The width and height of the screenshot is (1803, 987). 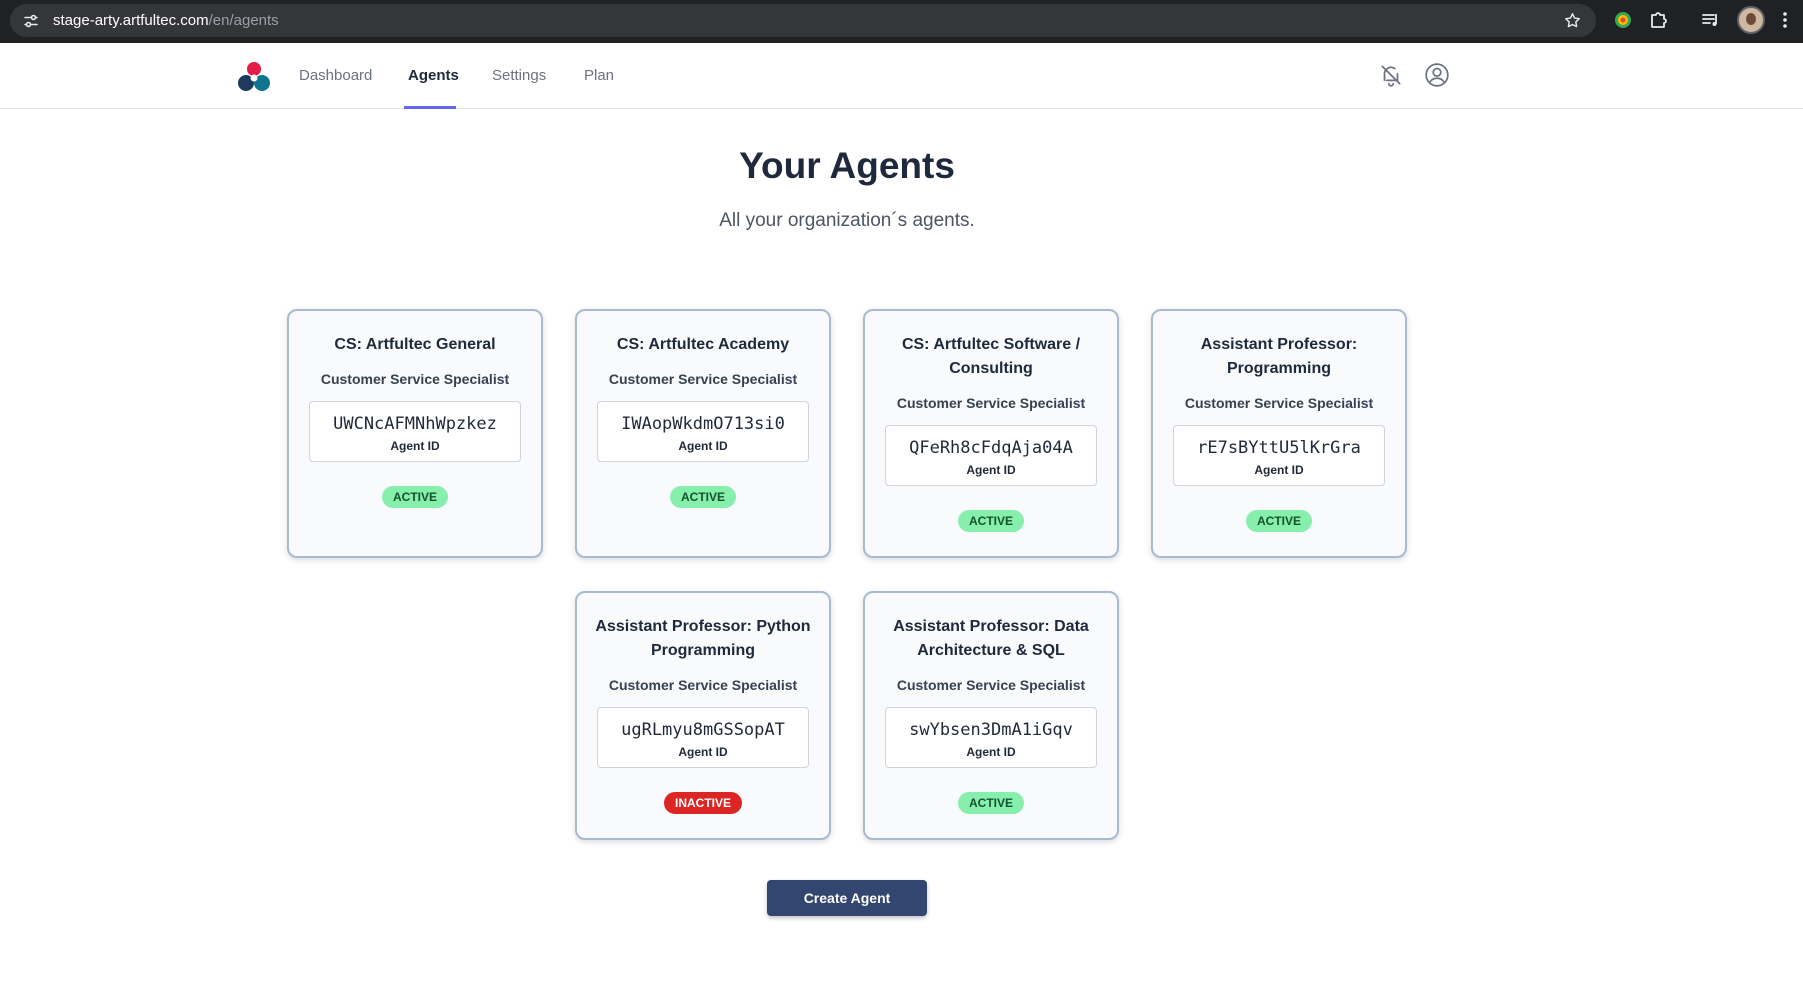 I want to click on agent-id-value: UWCNcAFMNhWpzkez, so click(x=415, y=424).